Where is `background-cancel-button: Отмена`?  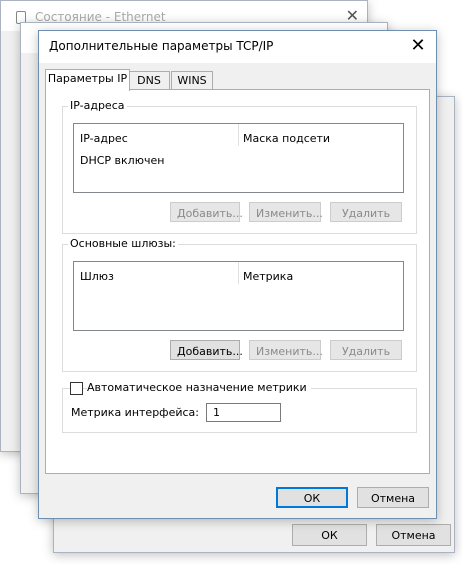 background-cancel-button: Отмена is located at coordinates (413, 535).